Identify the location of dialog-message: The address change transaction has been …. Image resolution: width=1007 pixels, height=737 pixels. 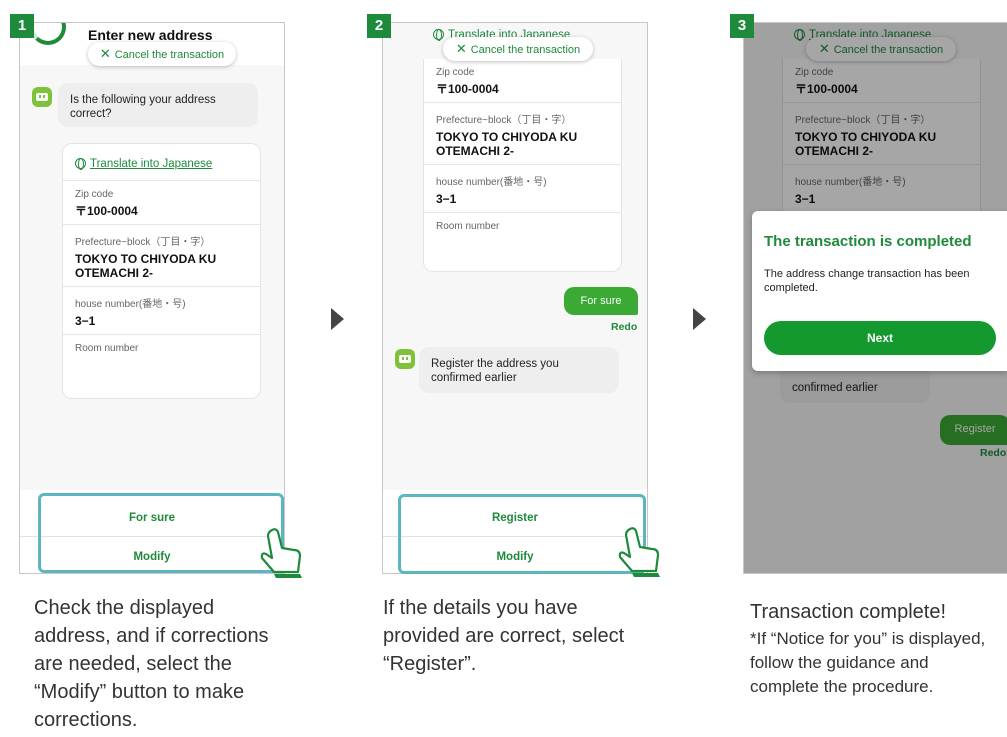
(867, 281).